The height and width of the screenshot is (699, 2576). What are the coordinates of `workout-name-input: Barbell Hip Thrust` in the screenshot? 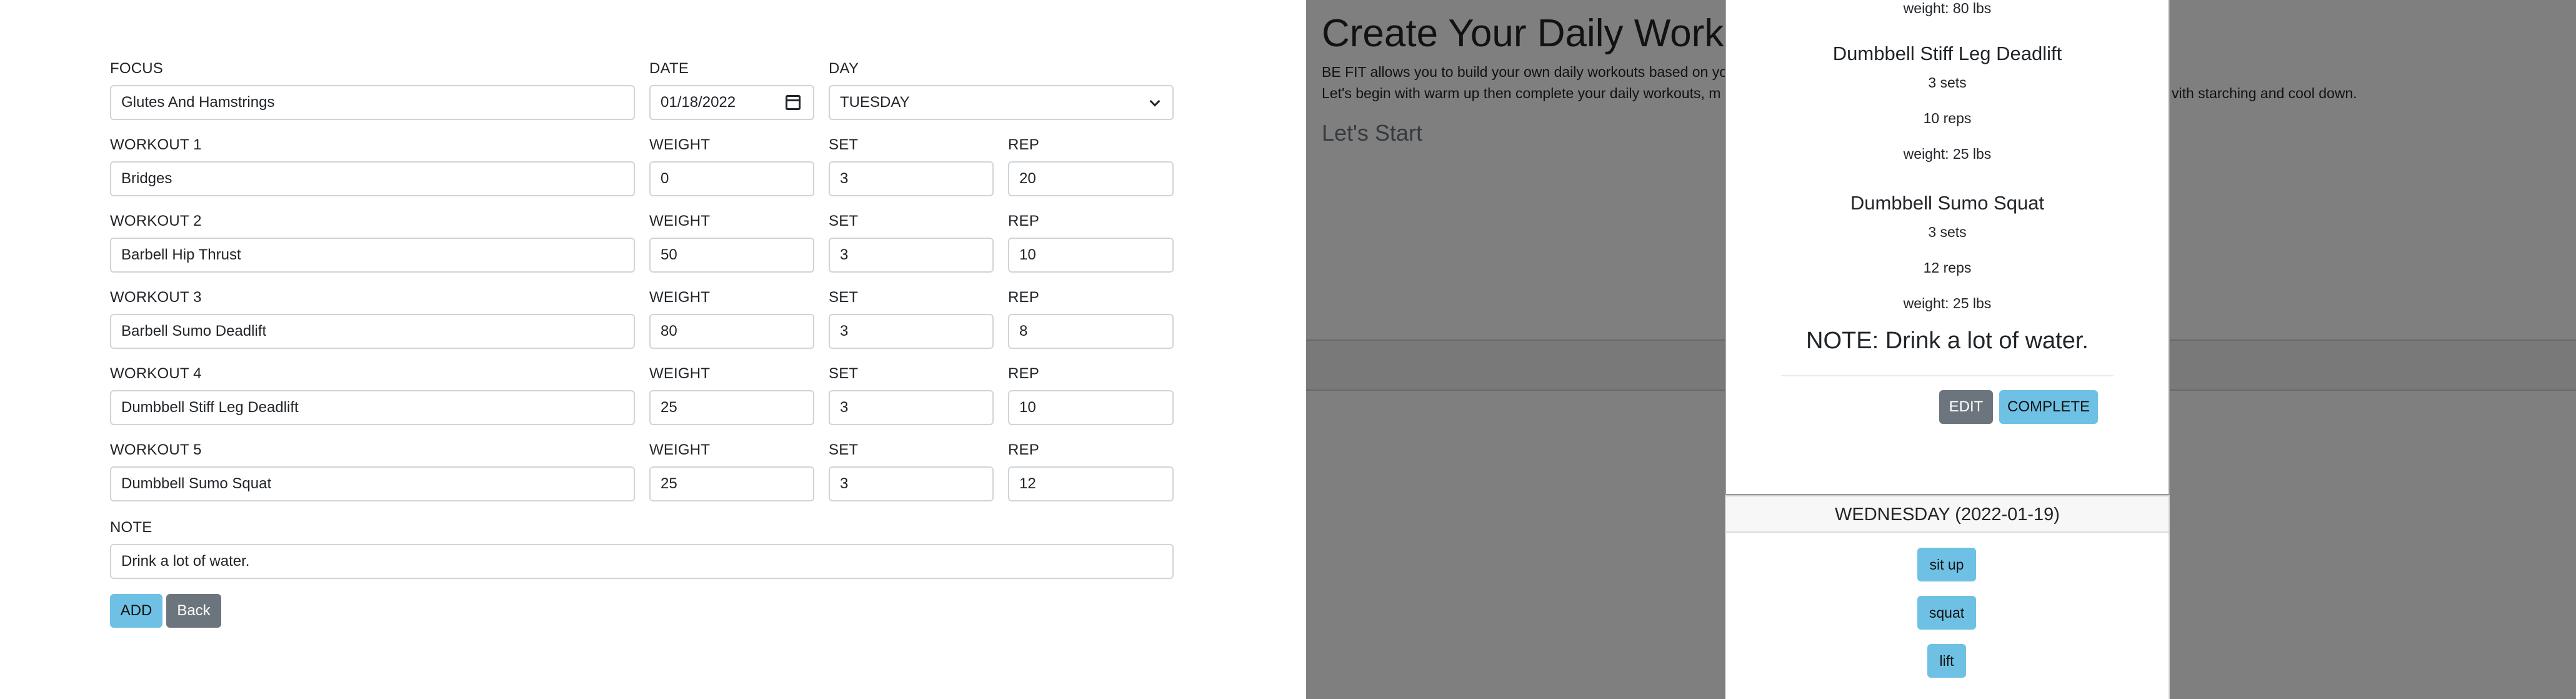 It's located at (372, 256).